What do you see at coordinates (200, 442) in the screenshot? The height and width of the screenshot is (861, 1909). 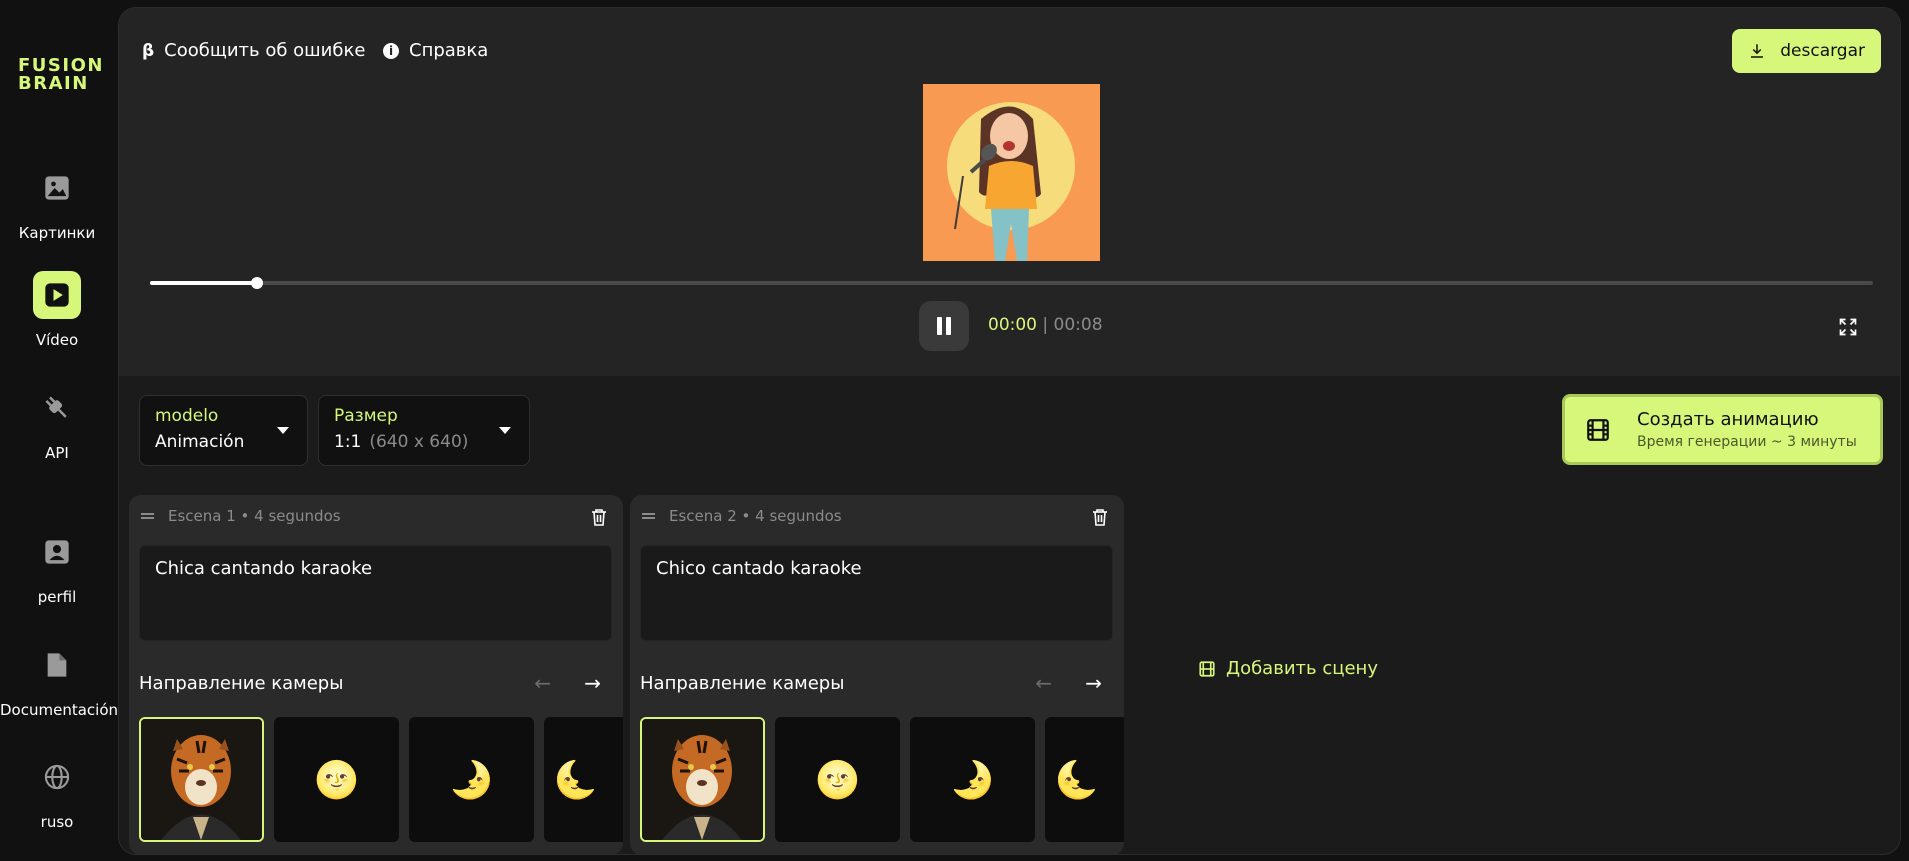 I see `model-value: Animación` at bounding box center [200, 442].